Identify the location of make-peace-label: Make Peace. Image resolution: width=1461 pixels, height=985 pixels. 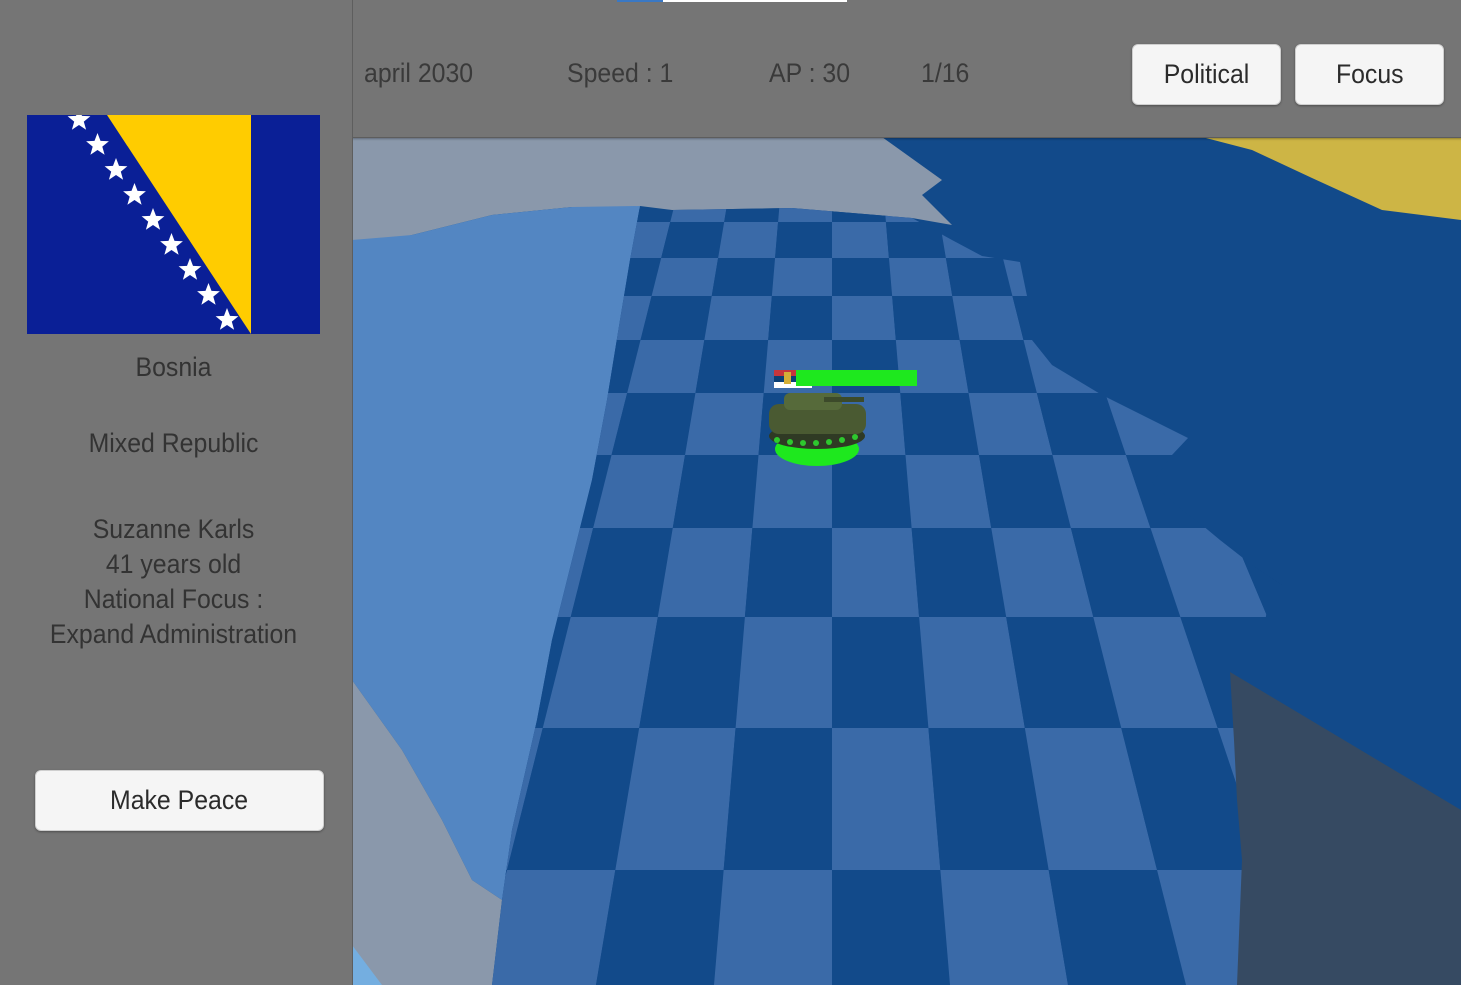
(179, 800).